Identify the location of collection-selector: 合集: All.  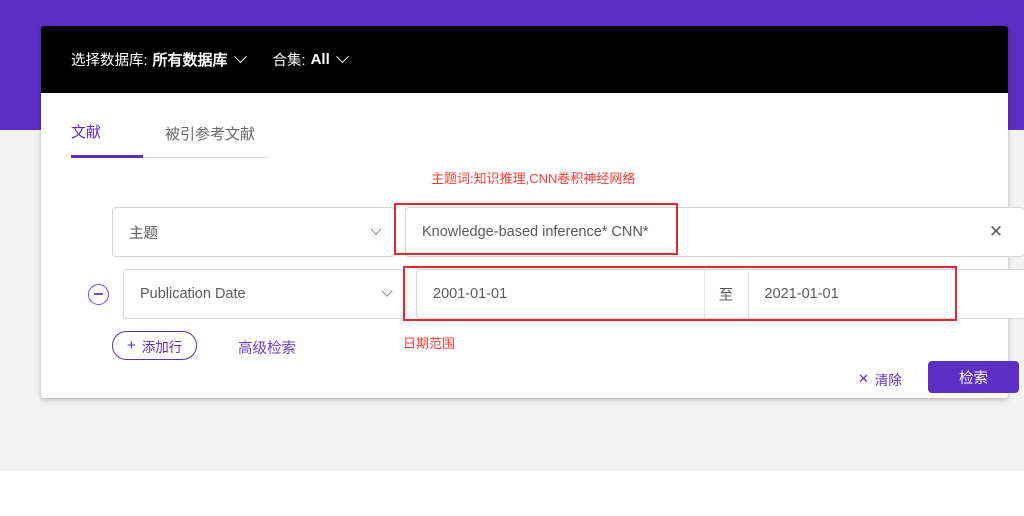
(310, 59).